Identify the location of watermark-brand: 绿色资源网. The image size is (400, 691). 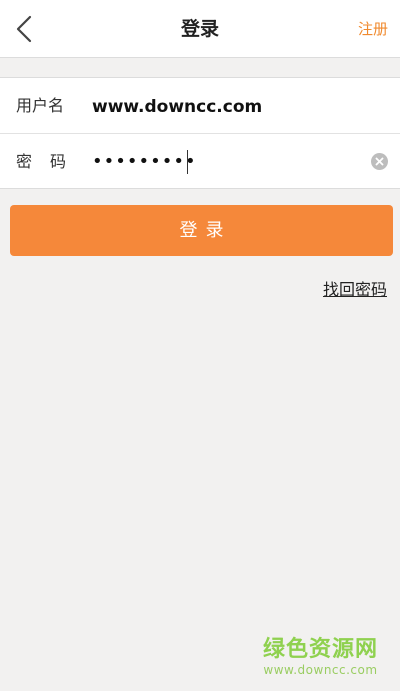
(320, 649).